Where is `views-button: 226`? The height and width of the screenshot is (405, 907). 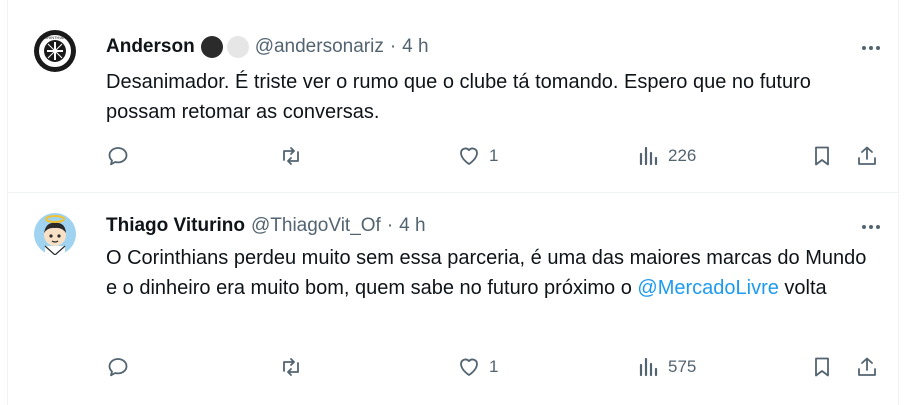
views-button: 226 is located at coordinates (666, 156).